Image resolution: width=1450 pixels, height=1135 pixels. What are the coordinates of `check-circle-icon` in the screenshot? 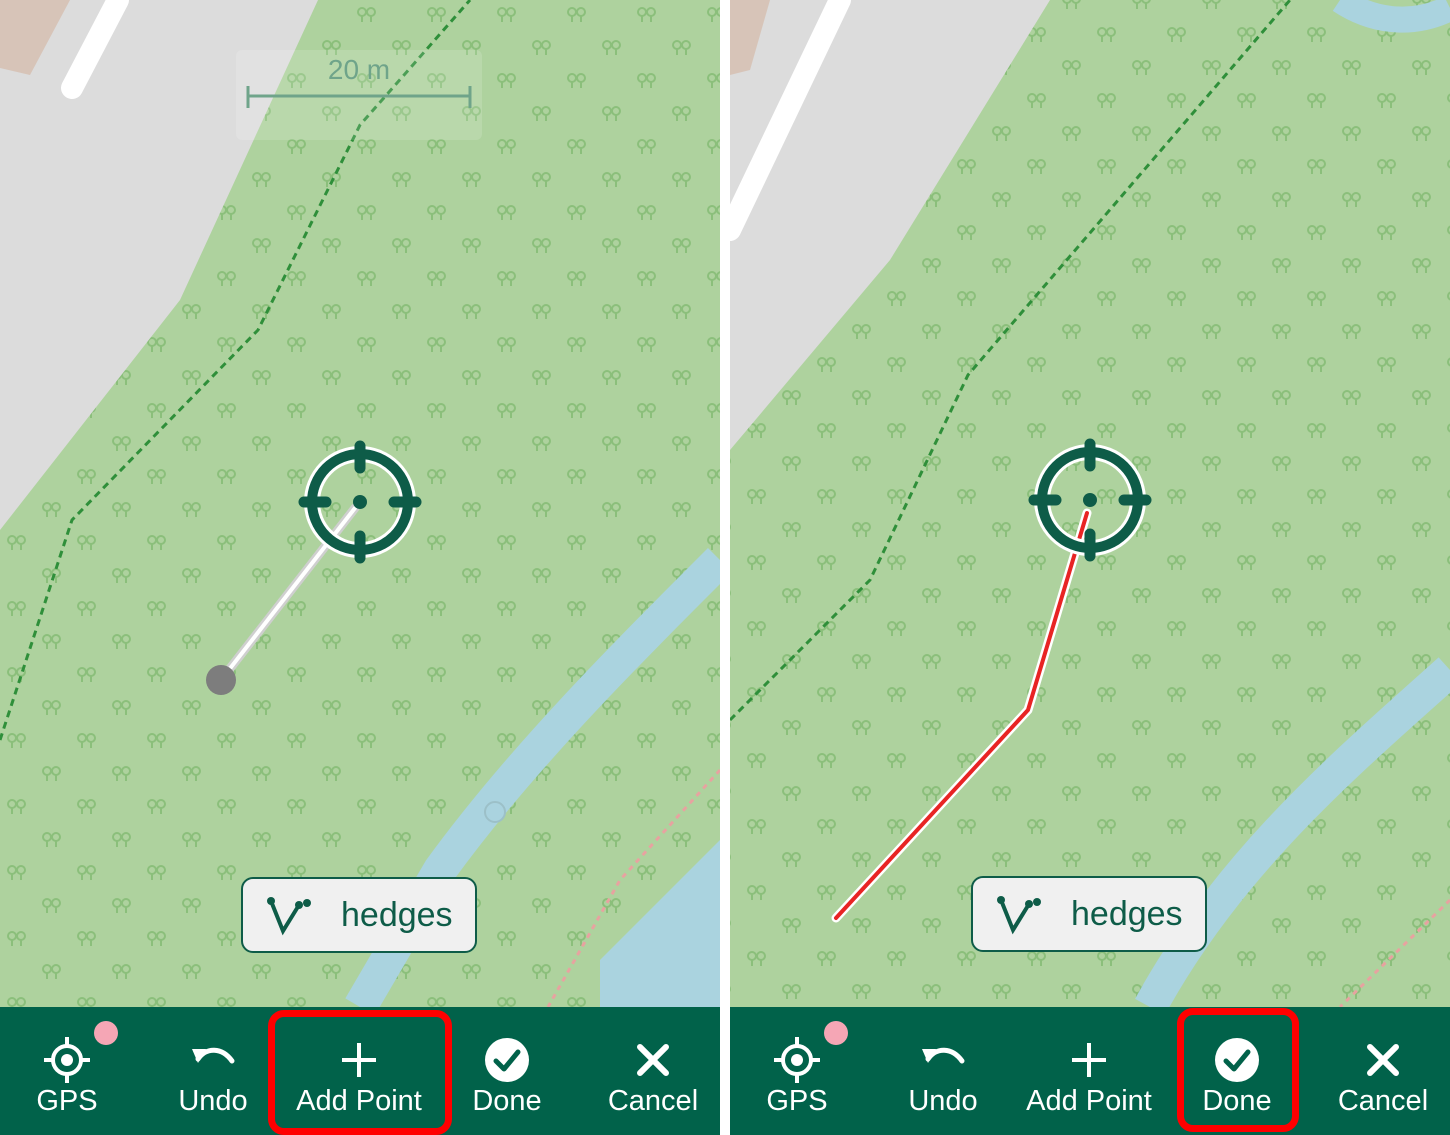 It's located at (507, 1060).